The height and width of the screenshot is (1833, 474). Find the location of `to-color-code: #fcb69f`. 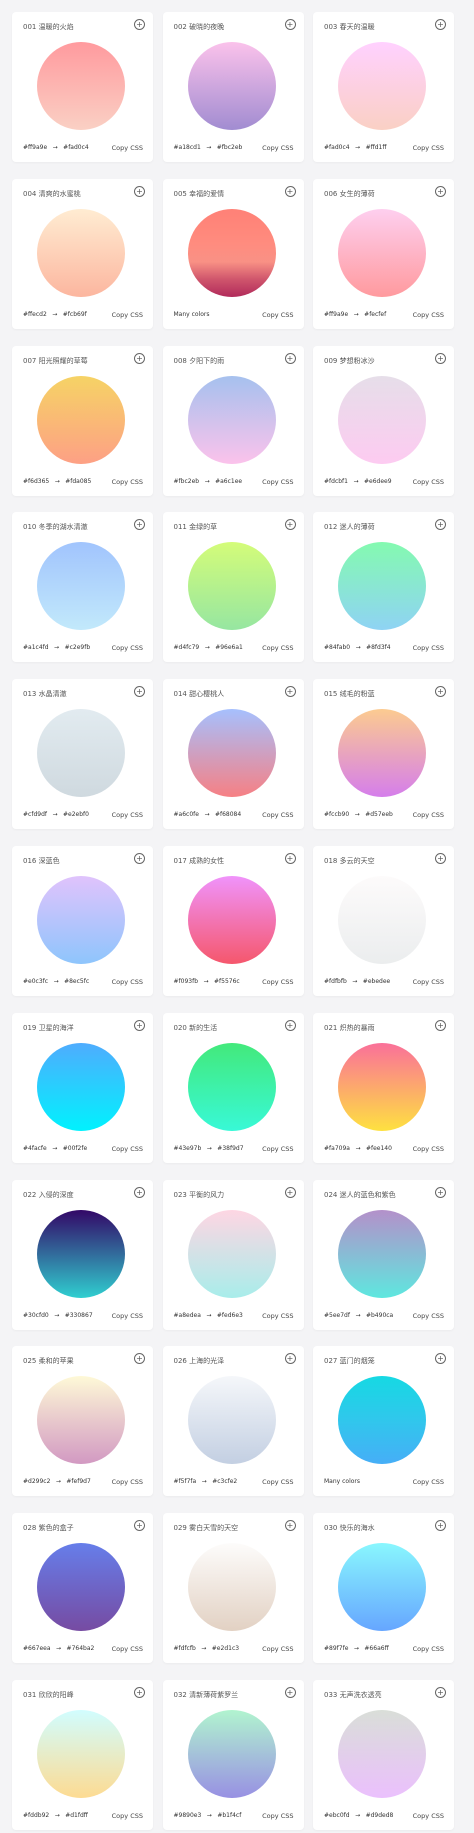

to-color-code: #fcb69f is located at coordinates (74, 314).